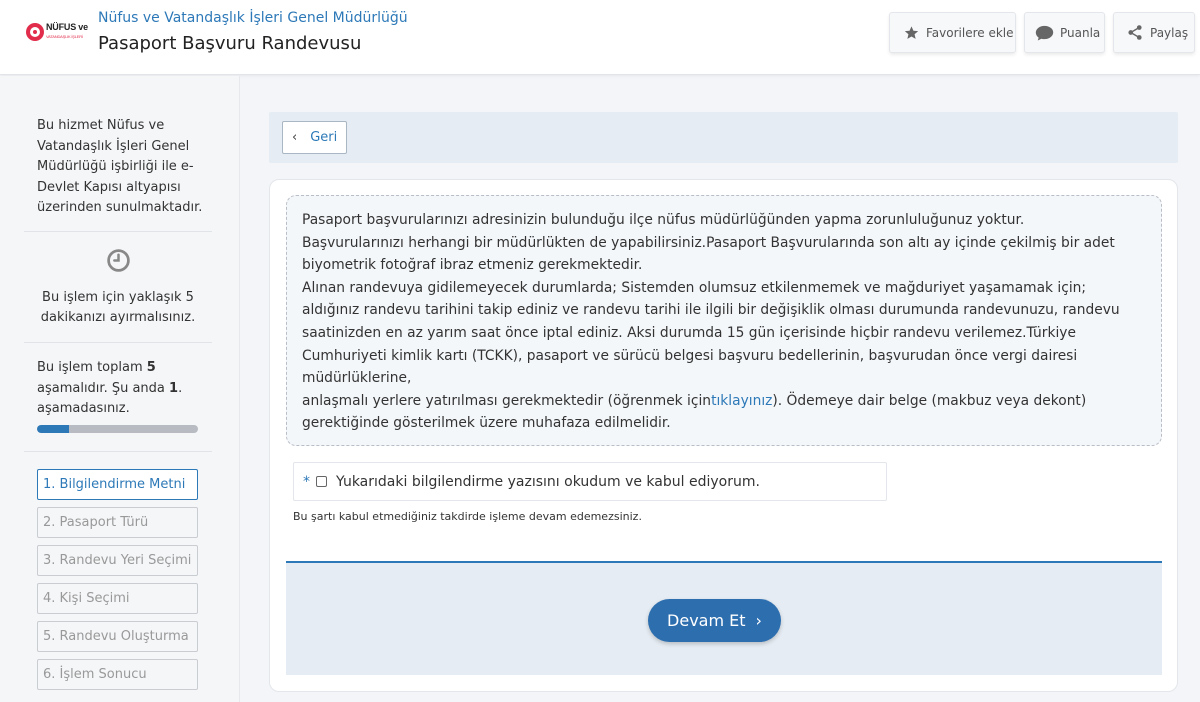  Describe the element at coordinates (970, 32) in the screenshot. I see `favorite-label: Favorilere ekle` at that location.